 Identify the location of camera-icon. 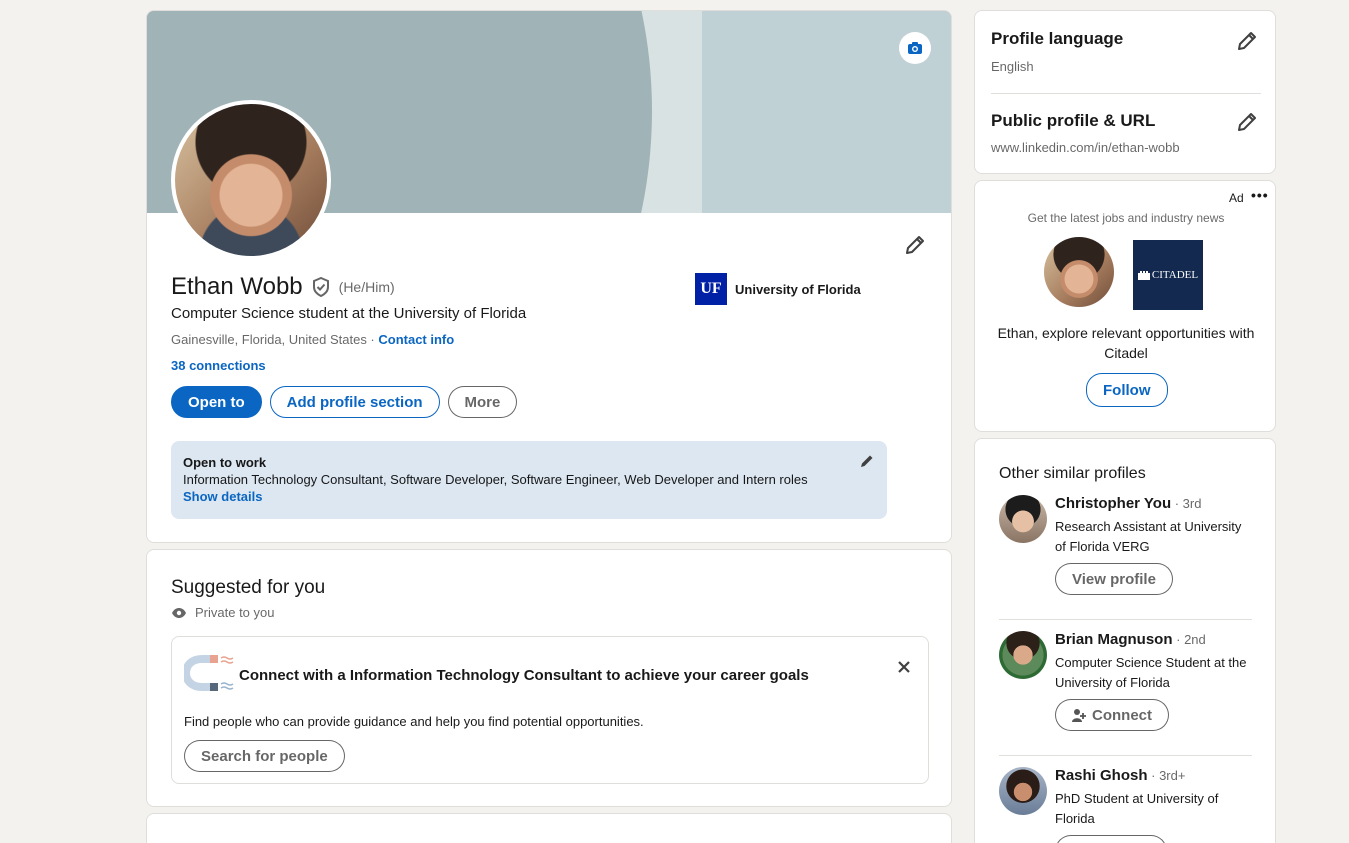
(915, 48).